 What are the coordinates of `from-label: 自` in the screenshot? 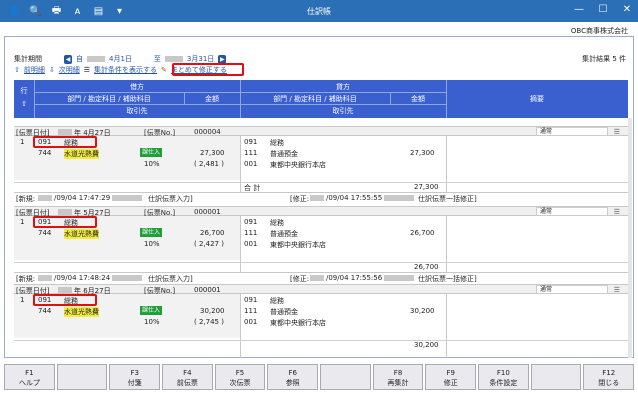 It's located at (79, 59).